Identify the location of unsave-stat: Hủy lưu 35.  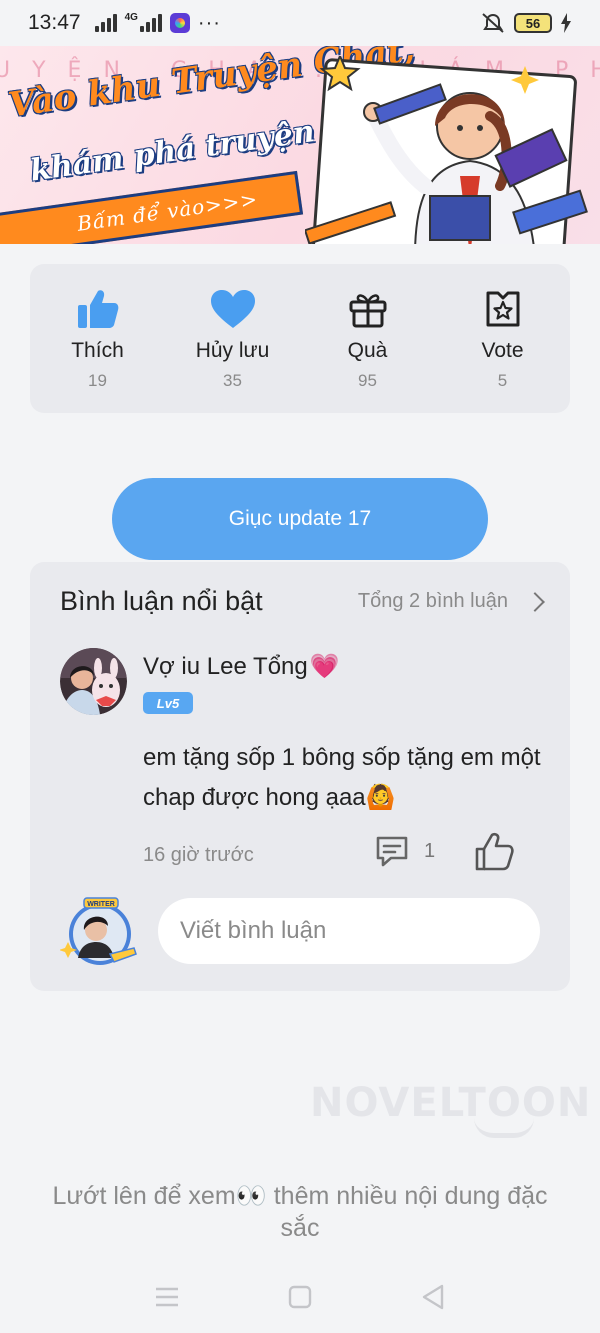
(232, 339).